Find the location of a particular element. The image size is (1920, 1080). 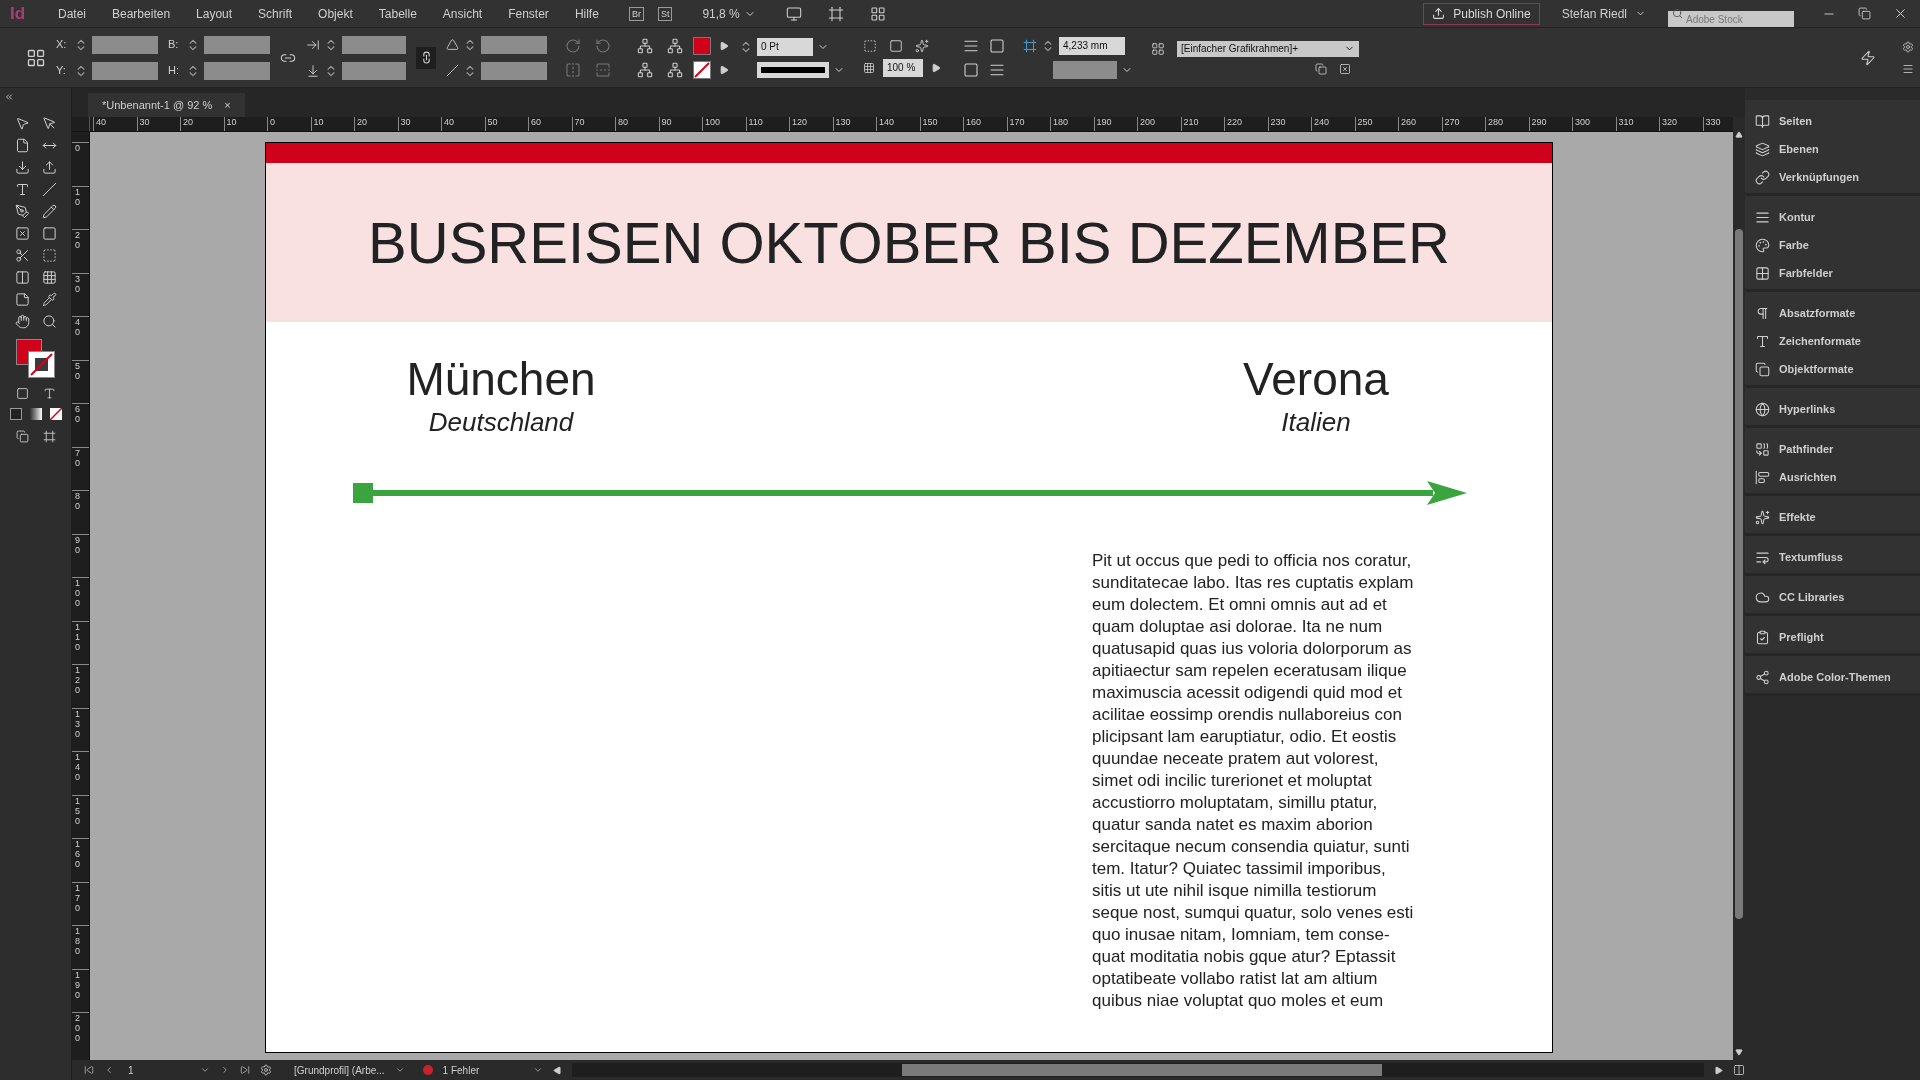

tray-out-icon is located at coordinates (49, 167).